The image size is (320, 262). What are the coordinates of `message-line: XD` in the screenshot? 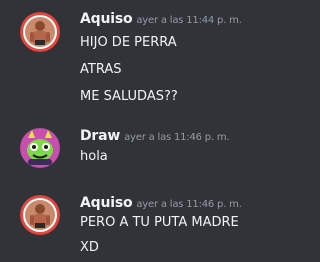 It's located at (89, 247).